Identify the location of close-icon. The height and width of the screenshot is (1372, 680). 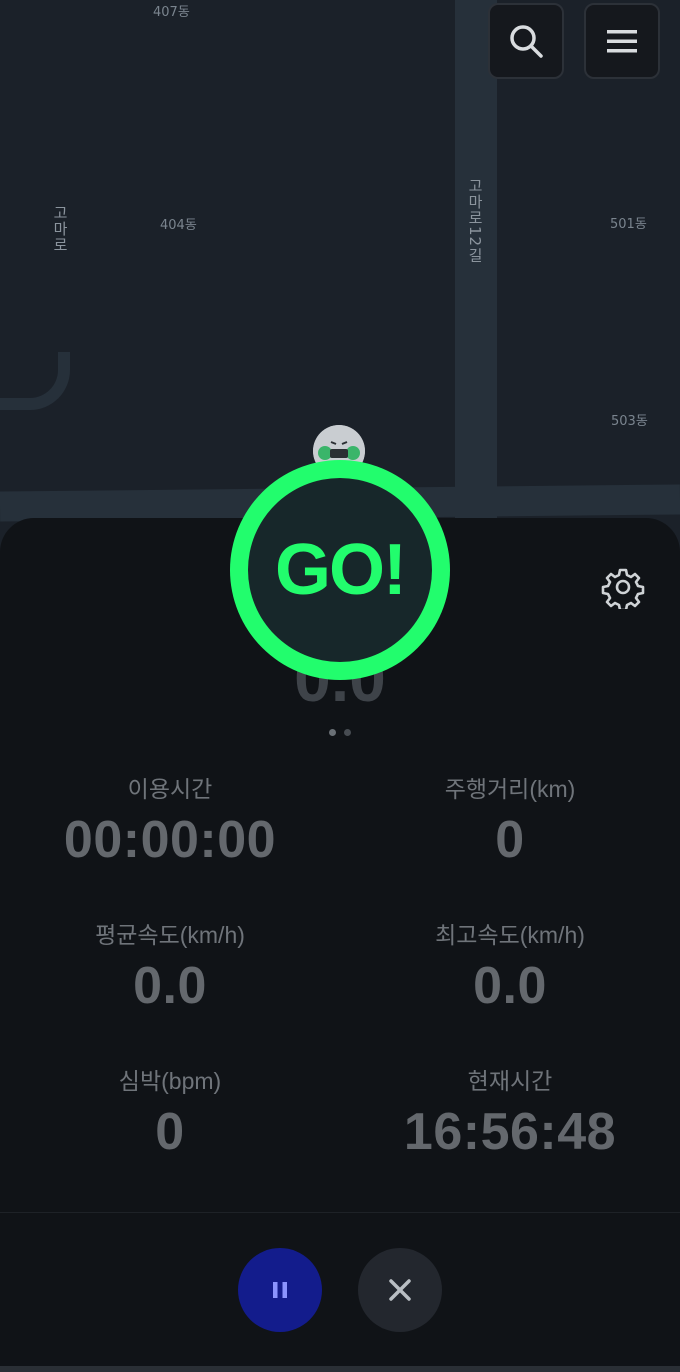
(400, 1290).